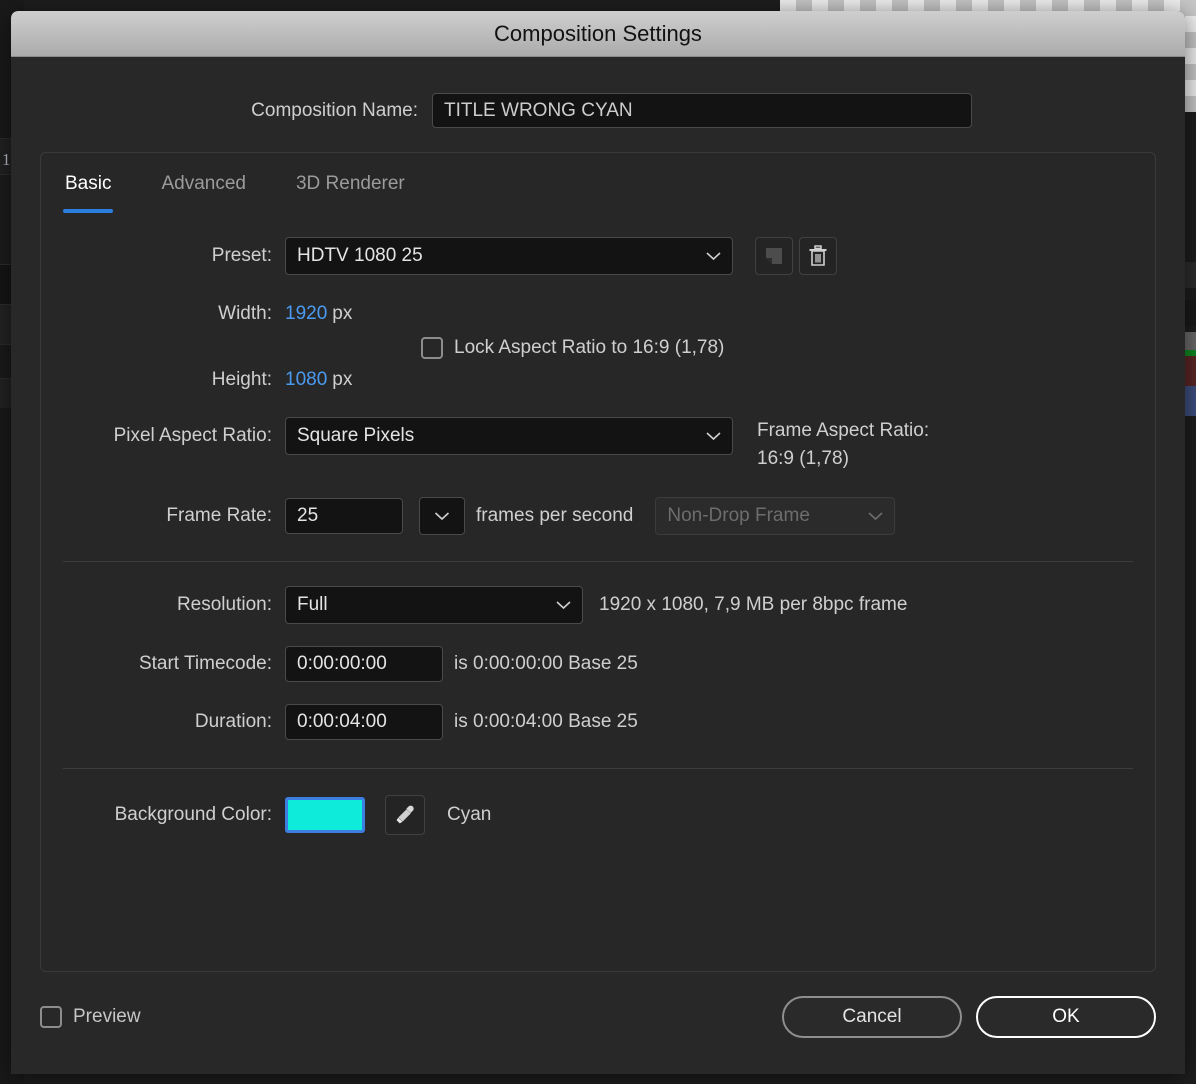 This screenshot has width=1196, height=1084. I want to click on ok-button: OK, so click(1066, 1017).